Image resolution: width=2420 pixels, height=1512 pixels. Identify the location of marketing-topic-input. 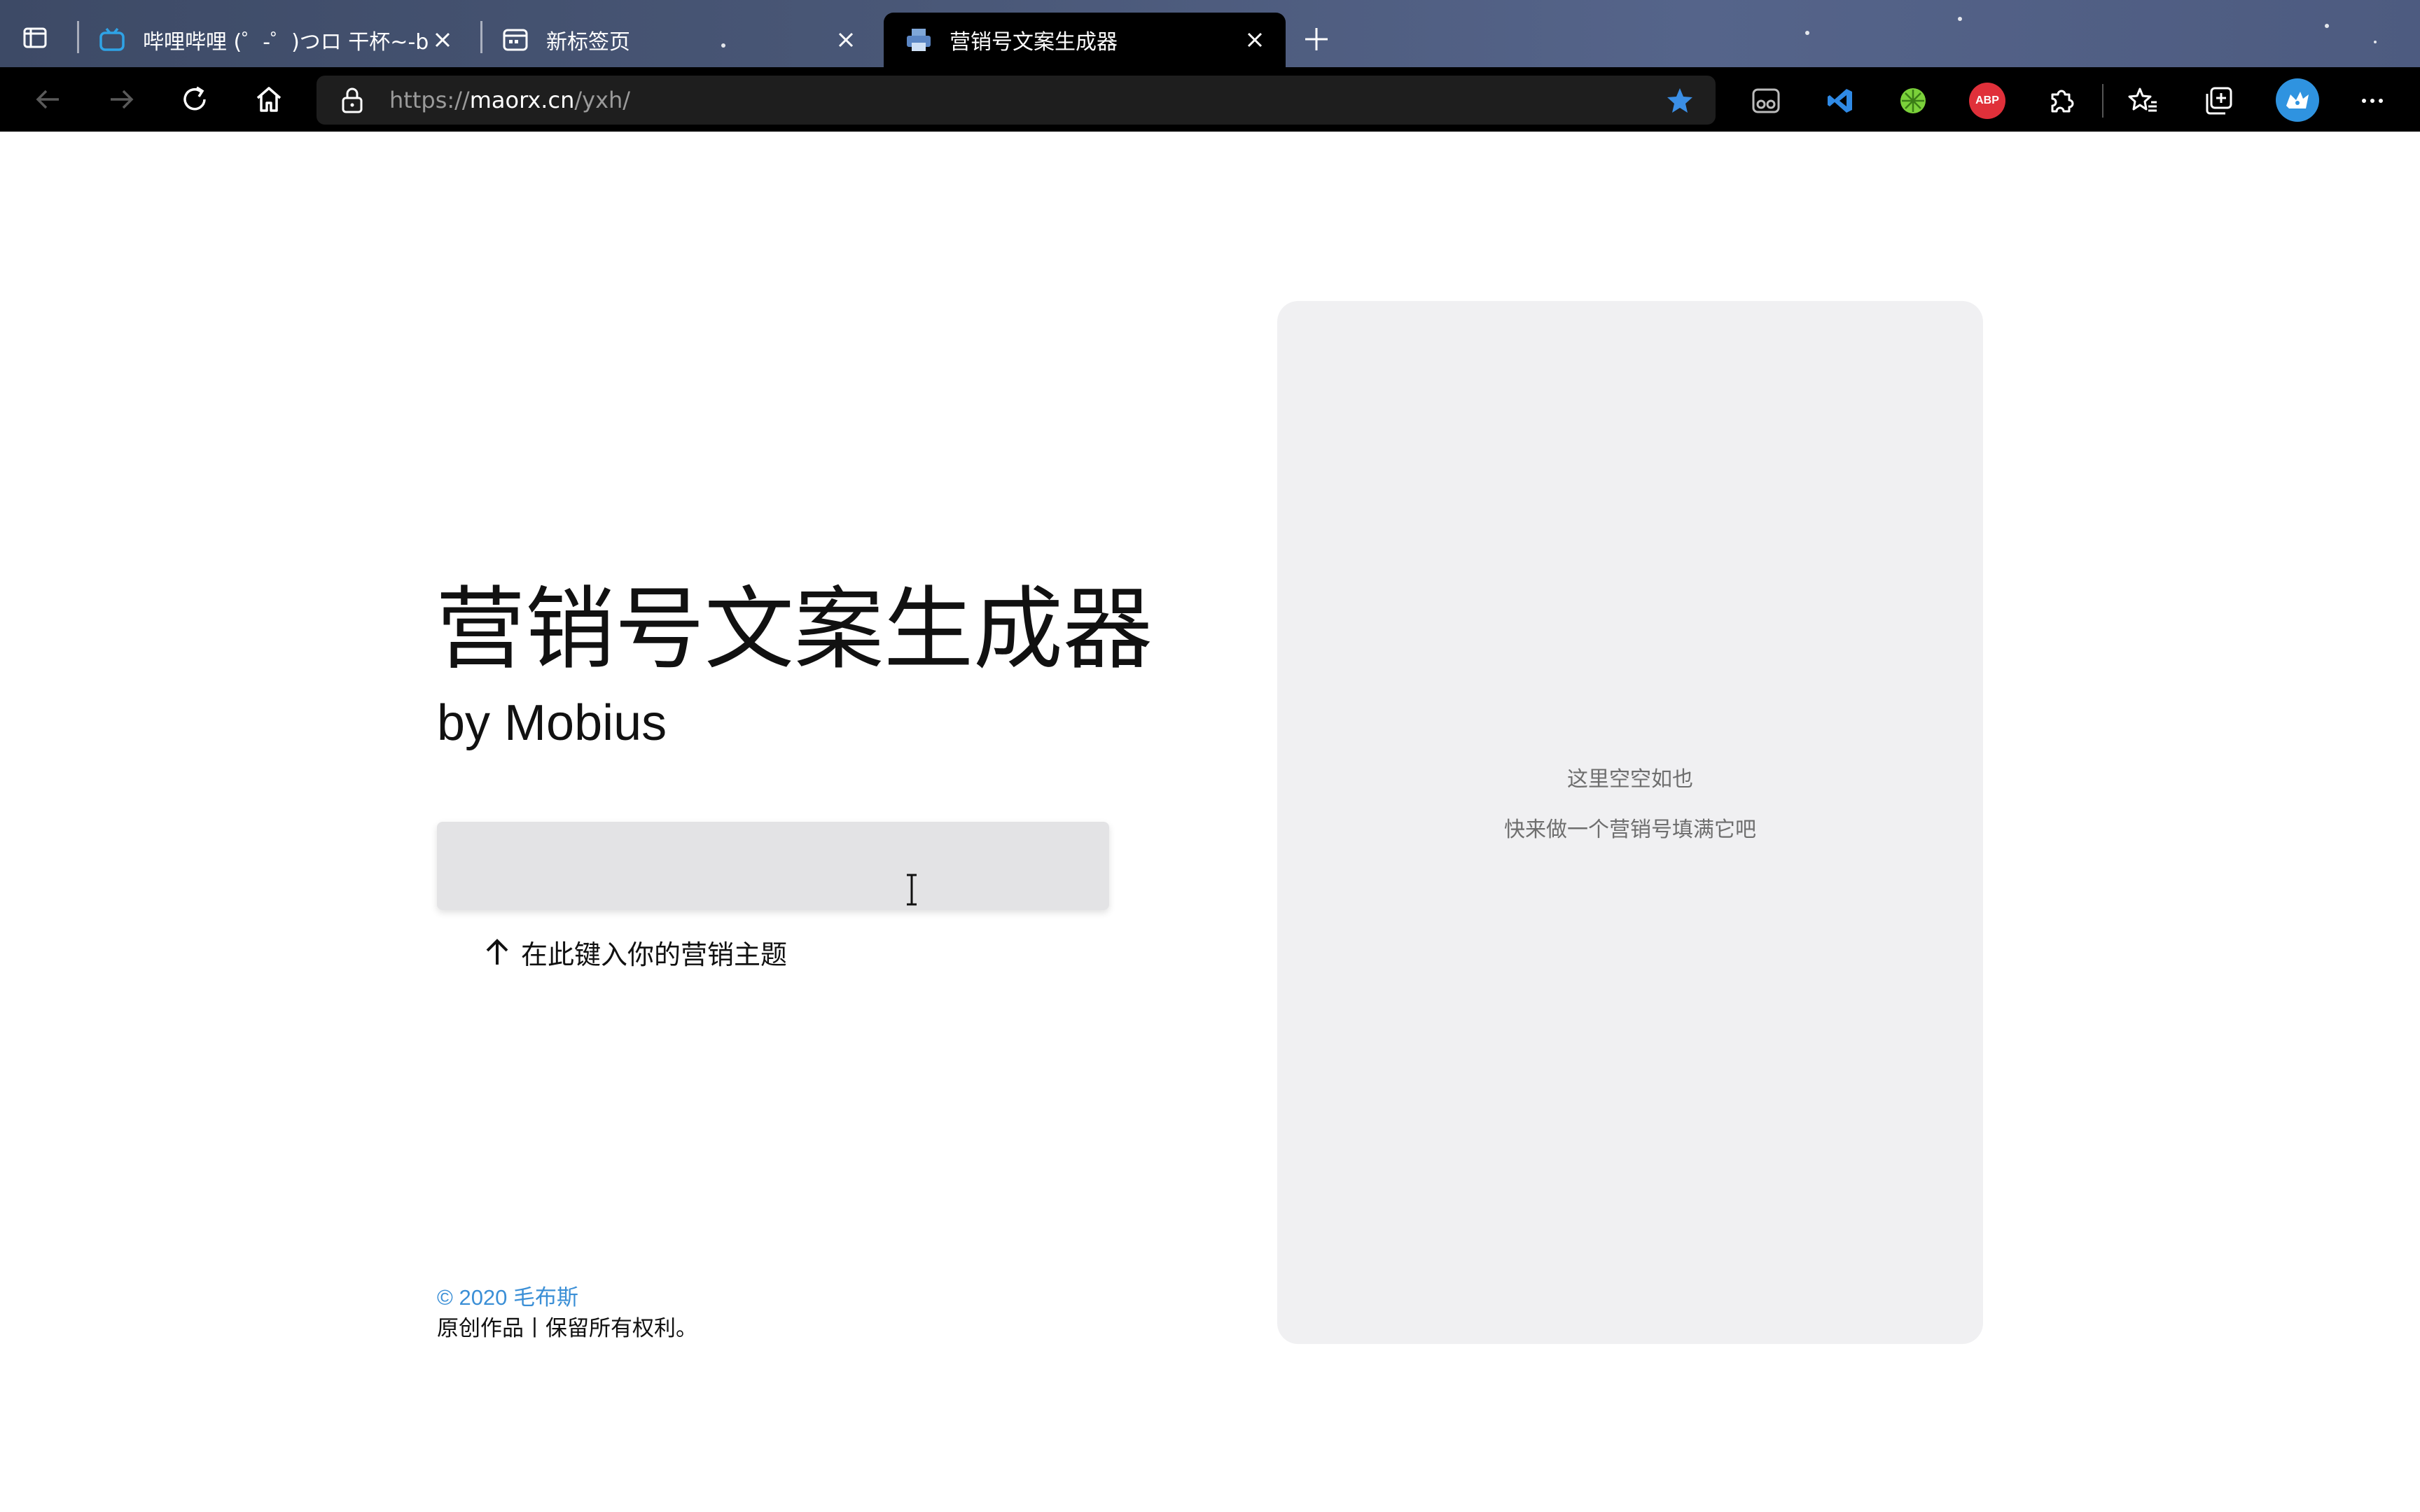
(773, 866).